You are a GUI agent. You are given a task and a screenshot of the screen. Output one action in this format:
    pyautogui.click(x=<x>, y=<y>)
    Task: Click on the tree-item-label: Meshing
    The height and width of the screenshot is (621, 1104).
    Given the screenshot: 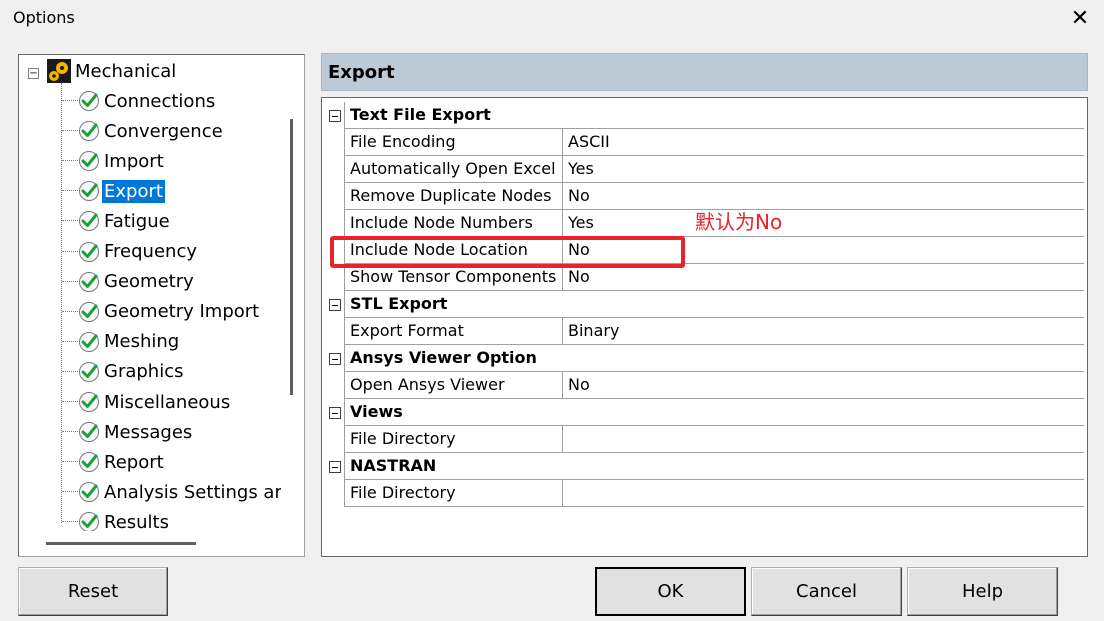 What is the action you would take?
    pyautogui.click(x=142, y=342)
    